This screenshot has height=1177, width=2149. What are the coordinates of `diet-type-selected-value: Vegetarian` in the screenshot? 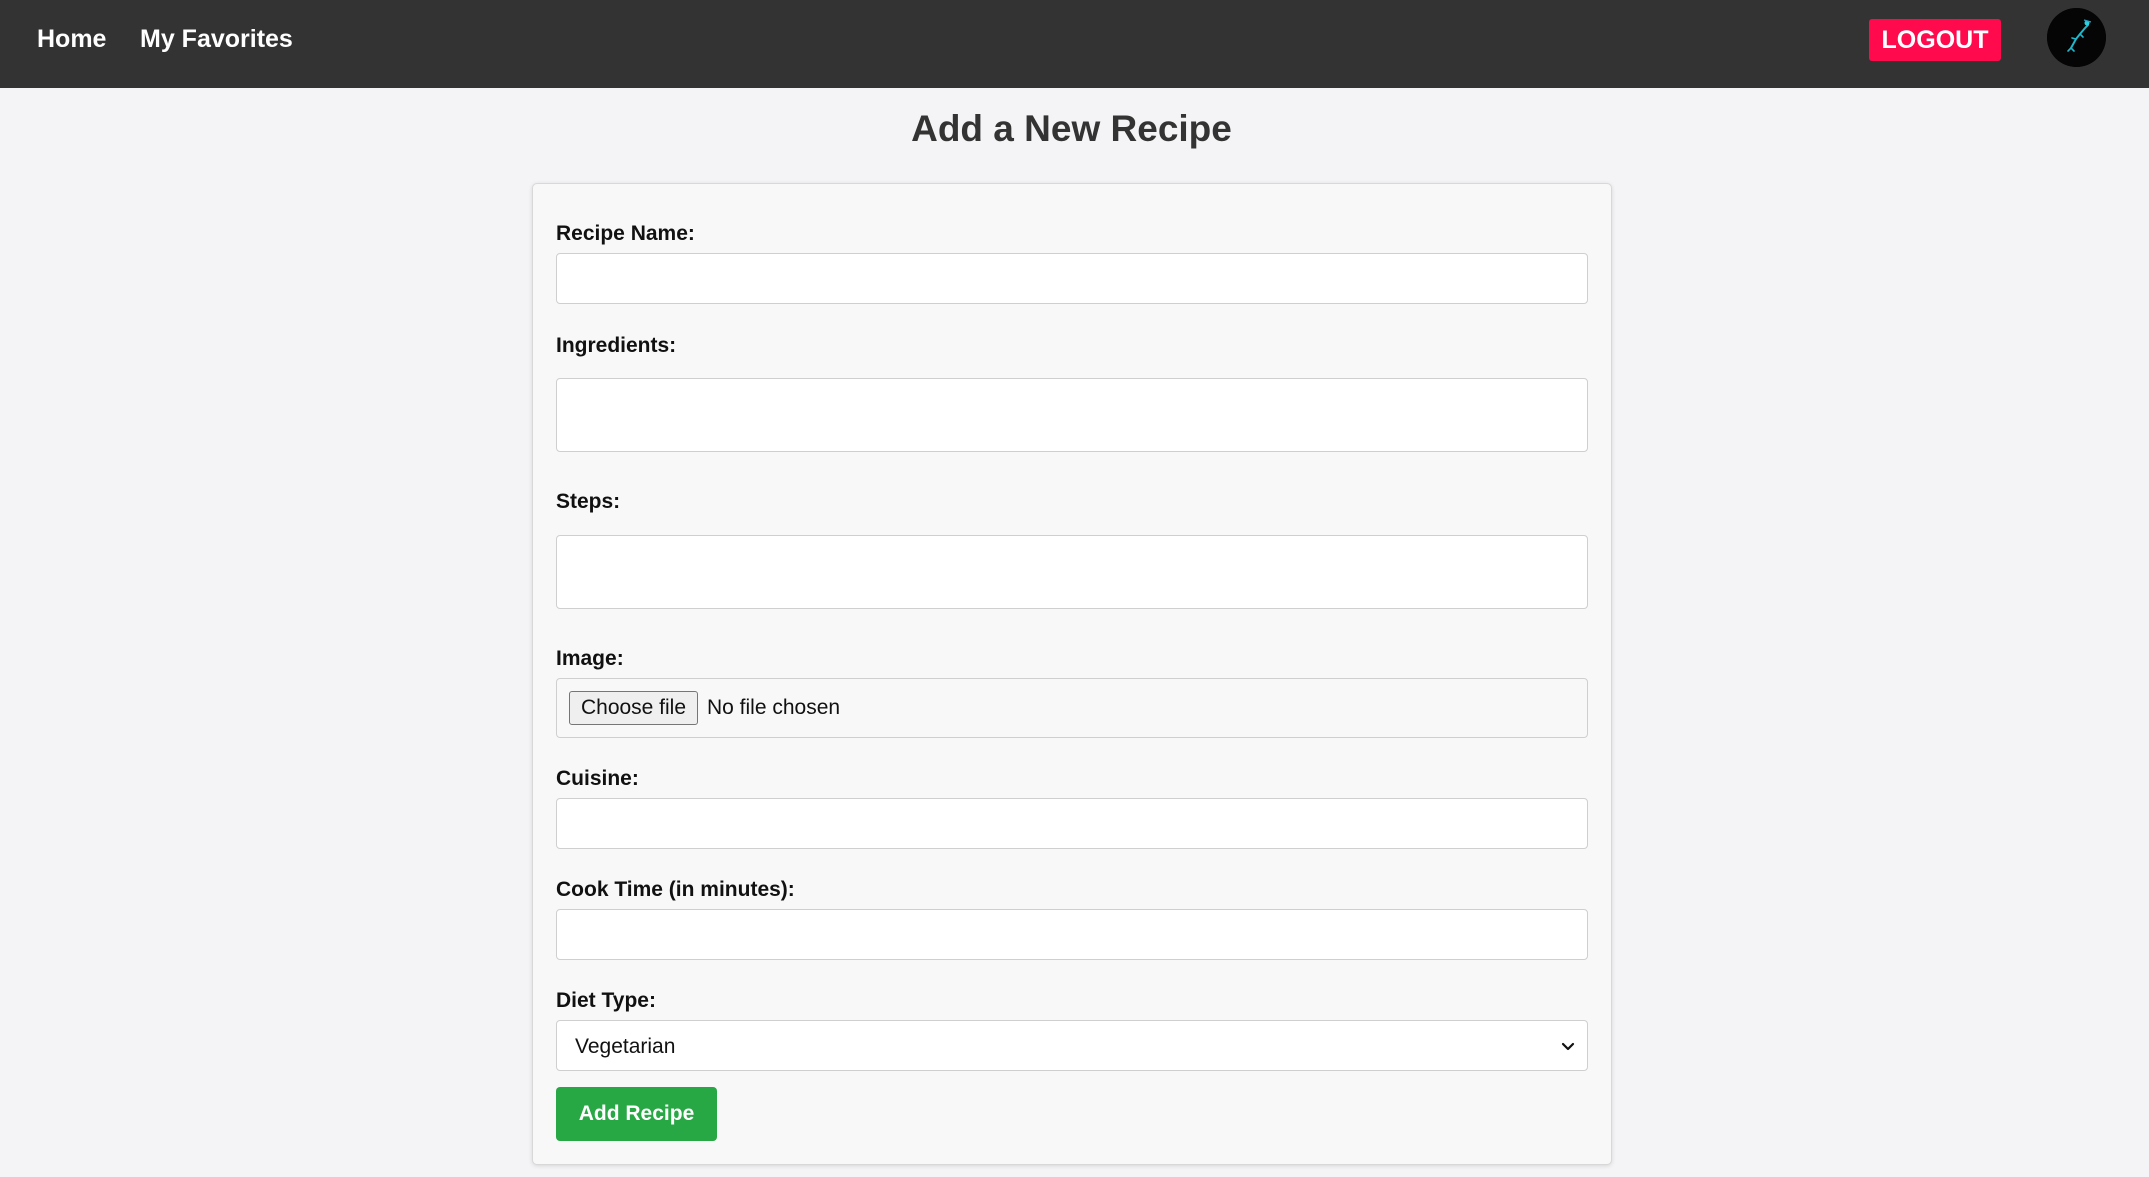 It's located at (625, 1046).